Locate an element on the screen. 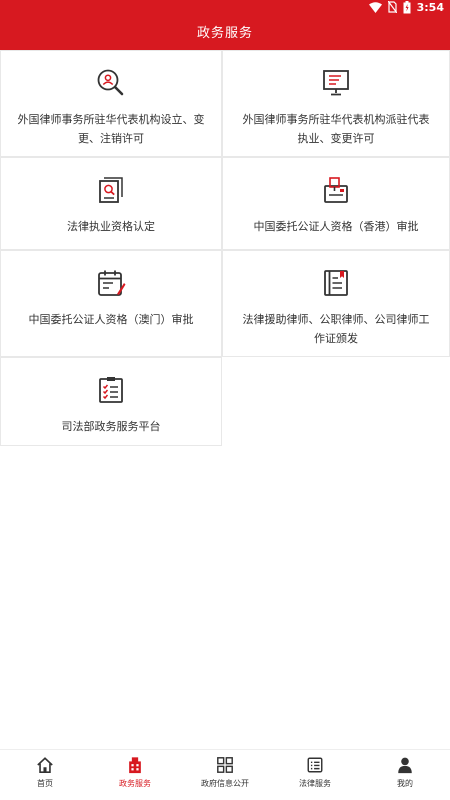  tab-government-info: 政府信息公开 is located at coordinates (225, 775).